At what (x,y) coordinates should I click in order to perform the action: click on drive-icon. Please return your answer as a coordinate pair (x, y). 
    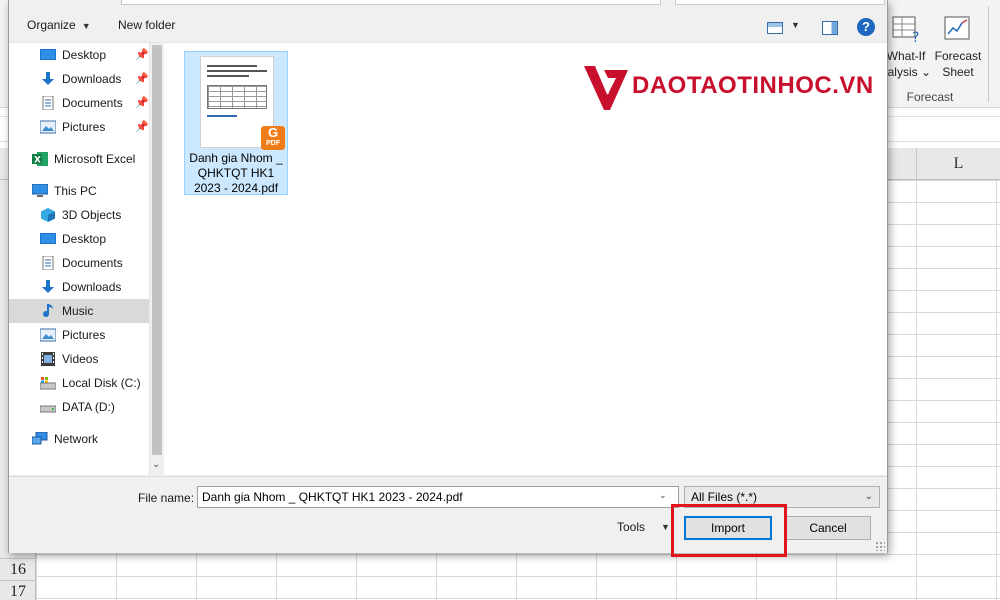
    Looking at the image, I should click on (48, 409).